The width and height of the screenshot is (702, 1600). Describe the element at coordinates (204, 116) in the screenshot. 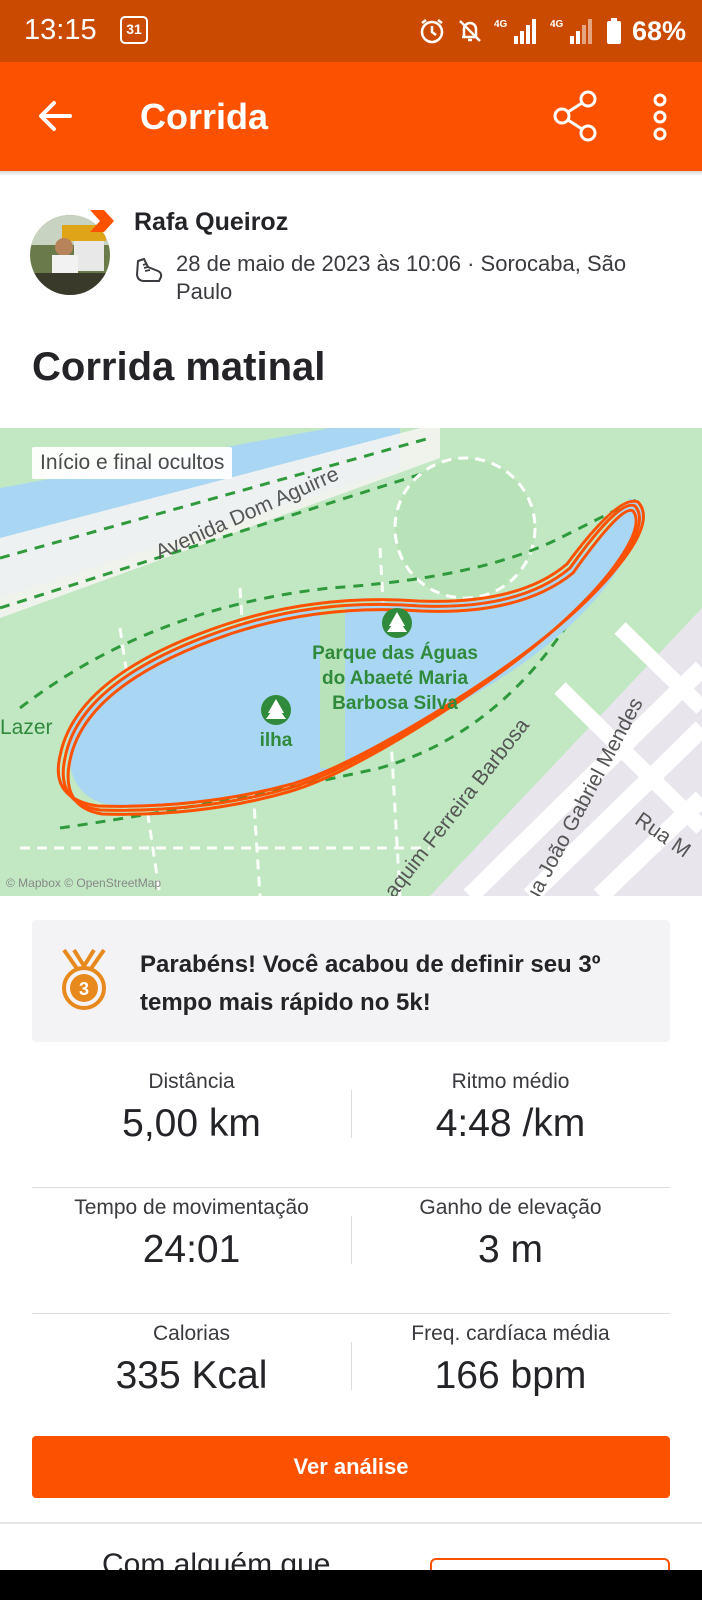

I see `page-title: Corrida` at that location.